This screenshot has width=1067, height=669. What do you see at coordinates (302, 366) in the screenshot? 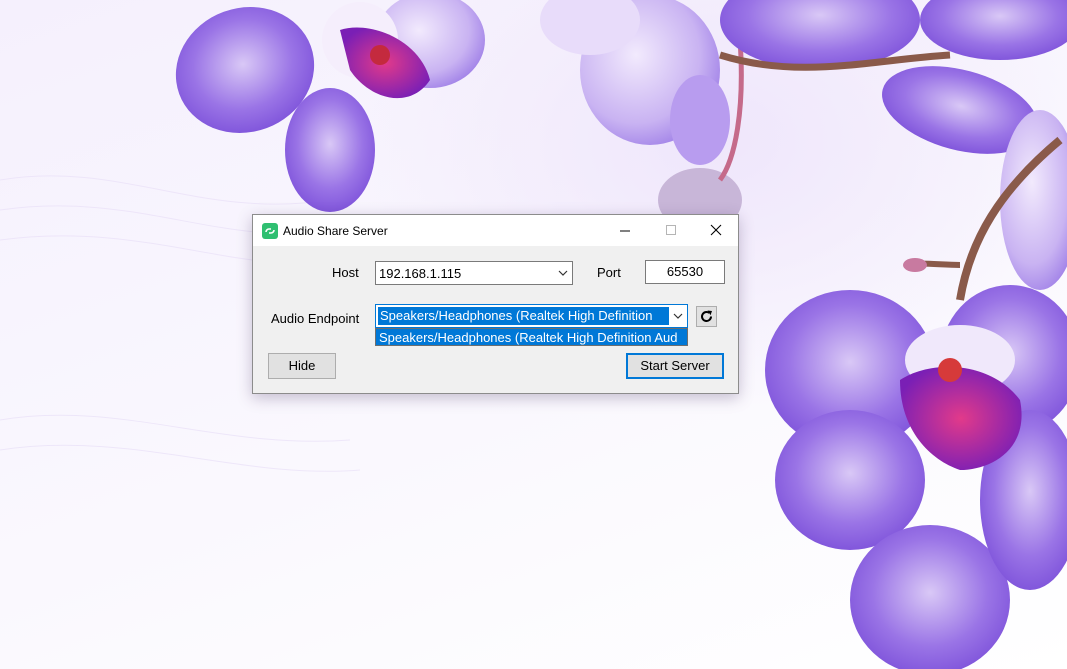
I see `hide-button: Hide` at bounding box center [302, 366].